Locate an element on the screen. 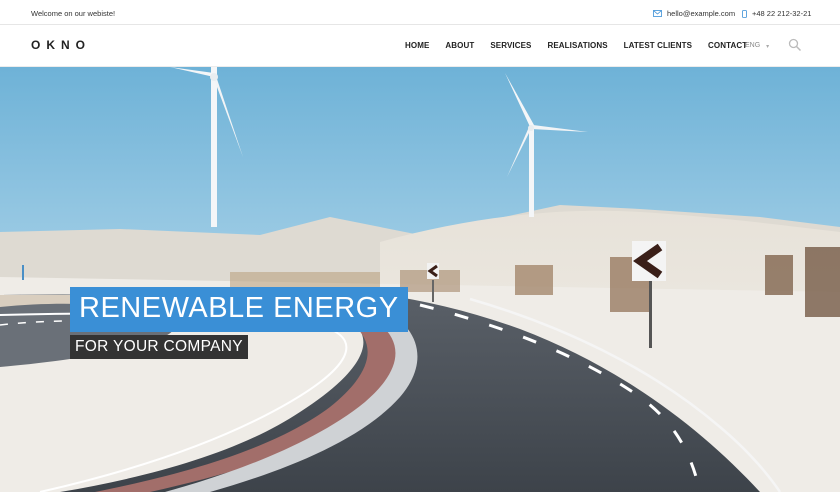 The image size is (840, 492). hero-subtitle: FOR YOUR COMPANY is located at coordinates (159, 347).